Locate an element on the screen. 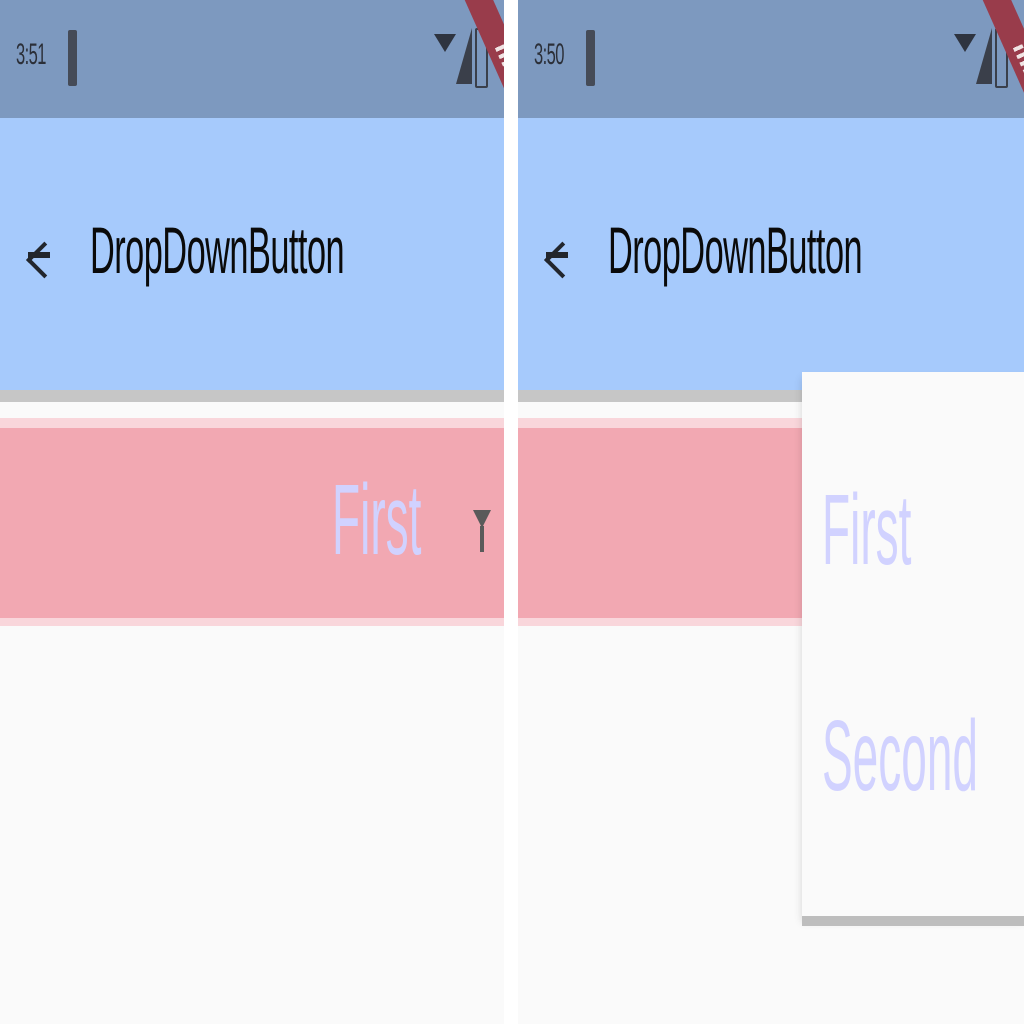  status-bar: 3:50 is located at coordinates (771, 59).